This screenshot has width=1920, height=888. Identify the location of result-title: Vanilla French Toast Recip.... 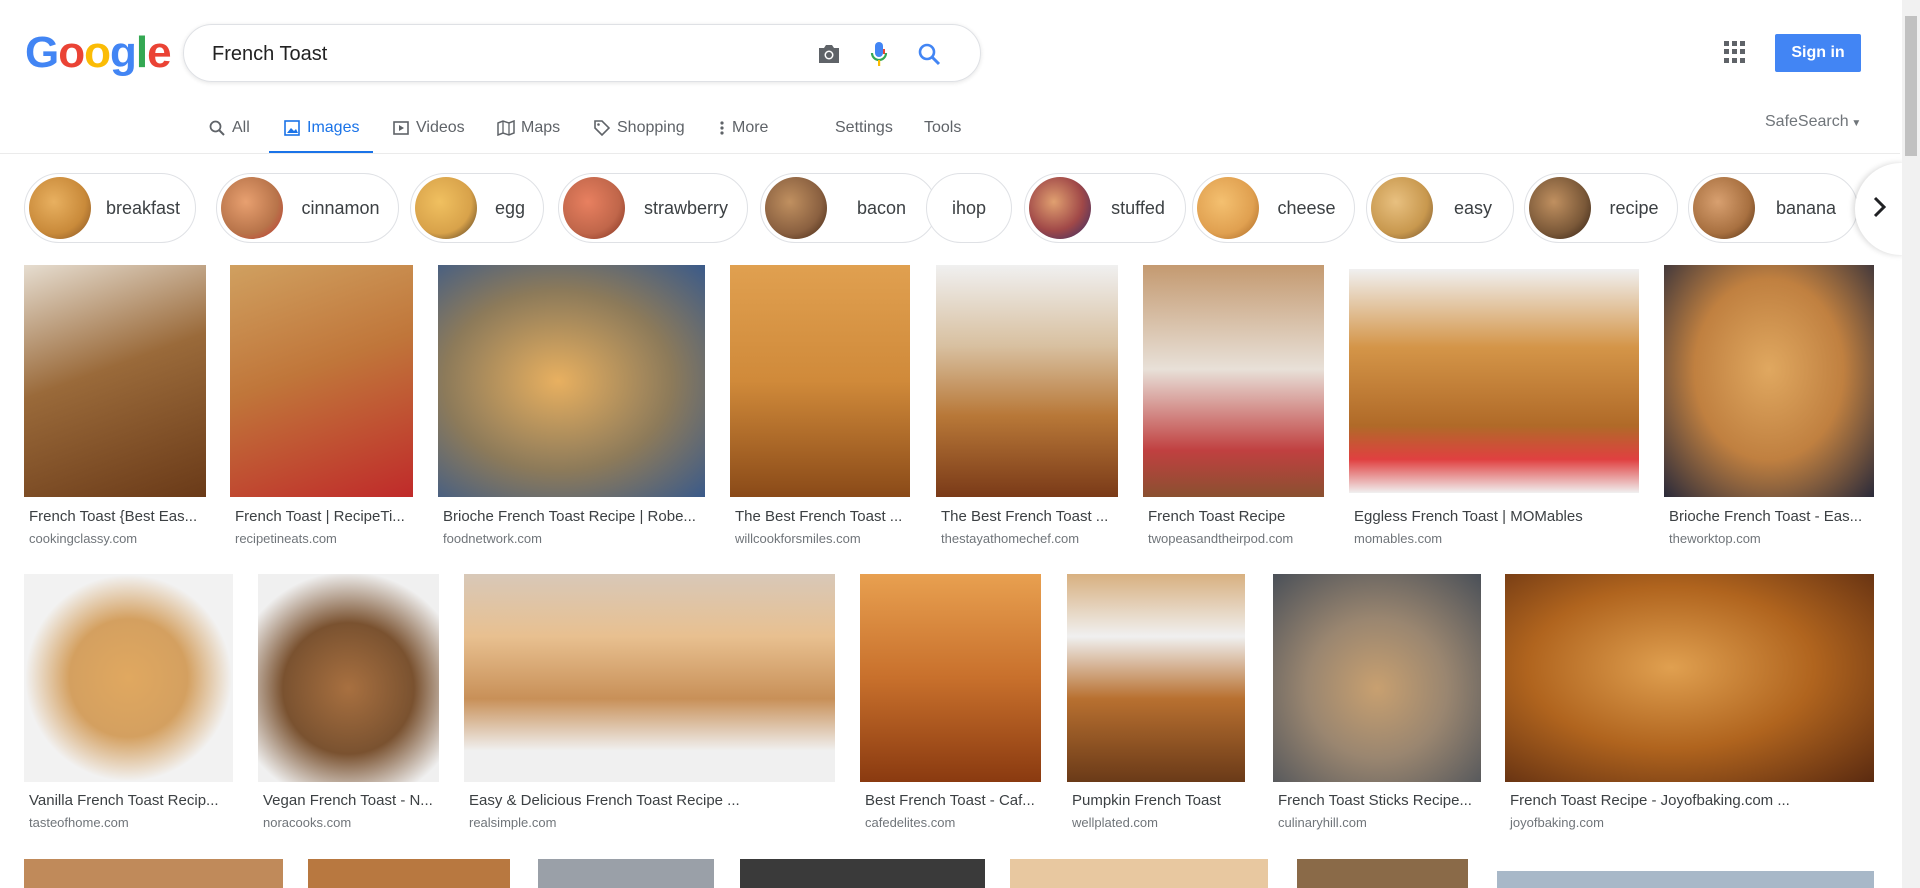
(126, 800).